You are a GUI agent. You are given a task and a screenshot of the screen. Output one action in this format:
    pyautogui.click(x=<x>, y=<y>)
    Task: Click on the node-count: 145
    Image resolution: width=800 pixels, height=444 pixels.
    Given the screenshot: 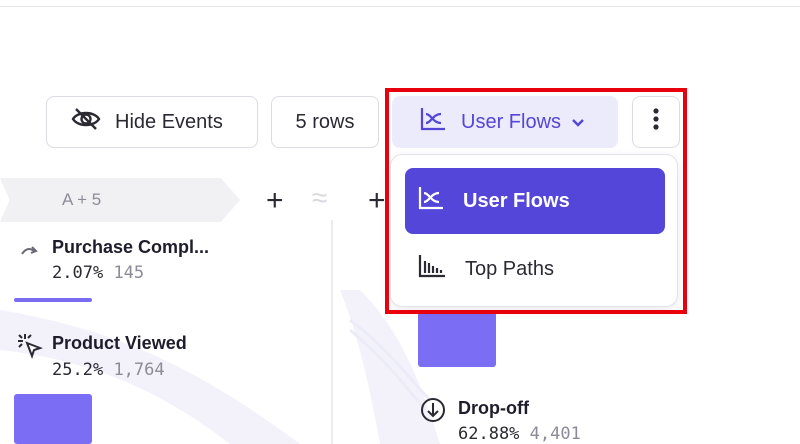 What is the action you would take?
    pyautogui.click(x=129, y=273)
    